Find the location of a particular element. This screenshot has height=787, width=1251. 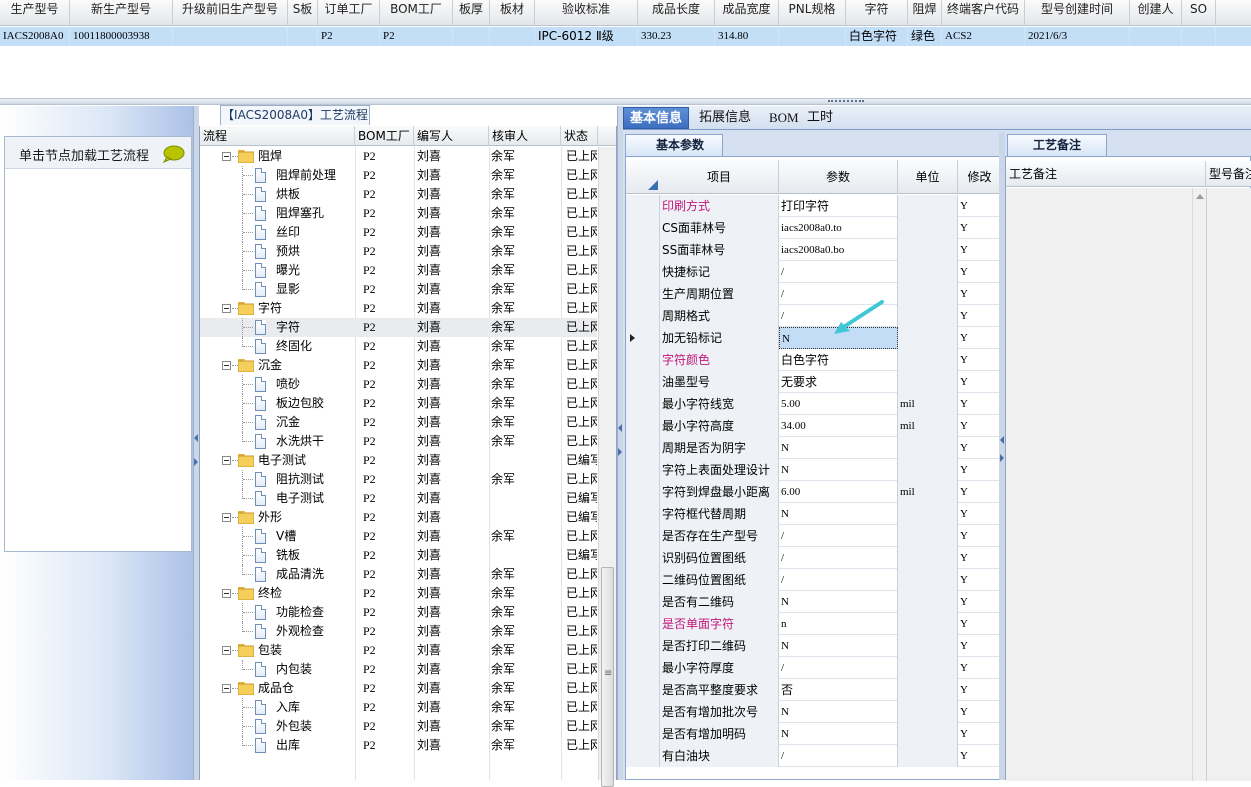

tree-node-label: 喷砂 is located at coordinates (288, 384).